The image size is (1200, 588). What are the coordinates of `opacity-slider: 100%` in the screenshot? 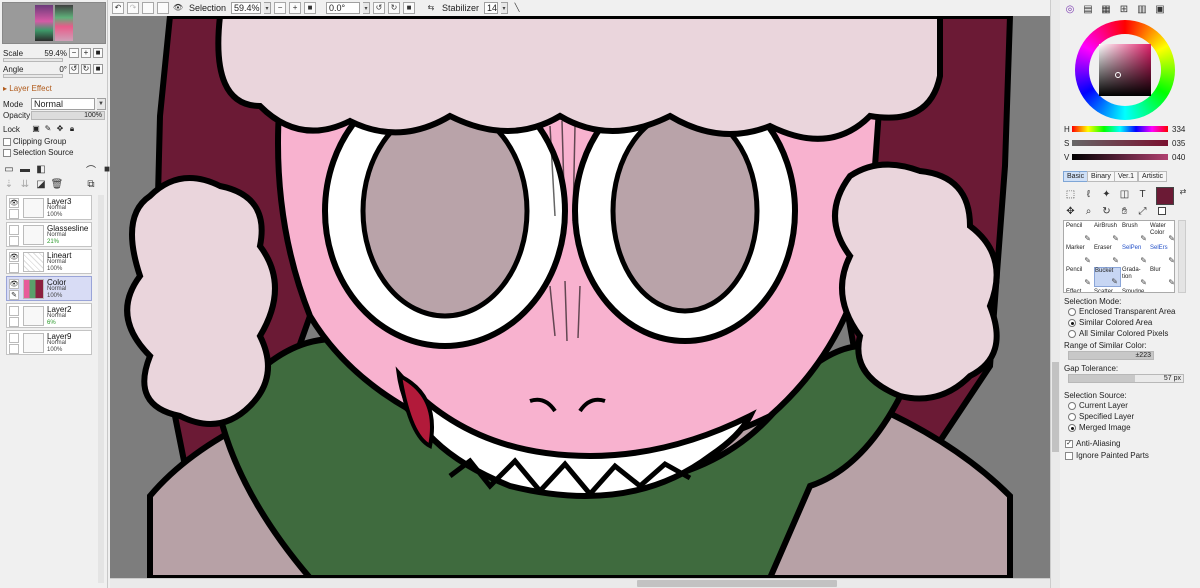 It's located at (68, 115).